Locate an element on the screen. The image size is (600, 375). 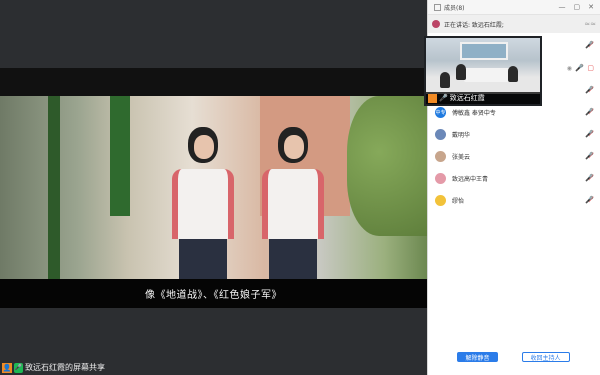
mic-active-icon: 🎤 is located at coordinates (579, 68).